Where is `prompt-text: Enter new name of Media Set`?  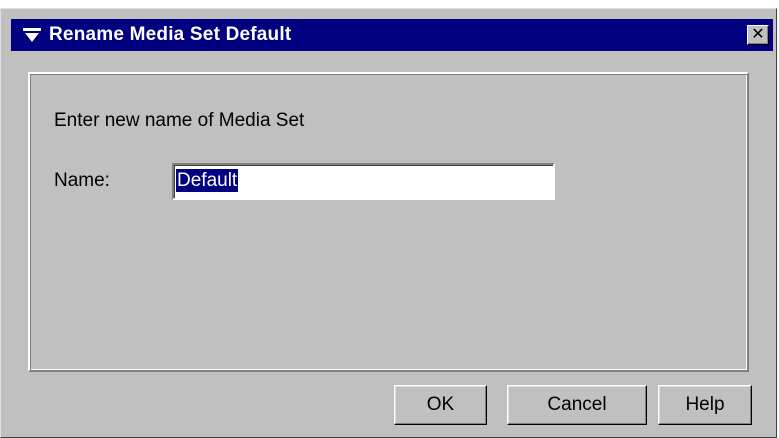 prompt-text: Enter new name of Media Set is located at coordinates (179, 120).